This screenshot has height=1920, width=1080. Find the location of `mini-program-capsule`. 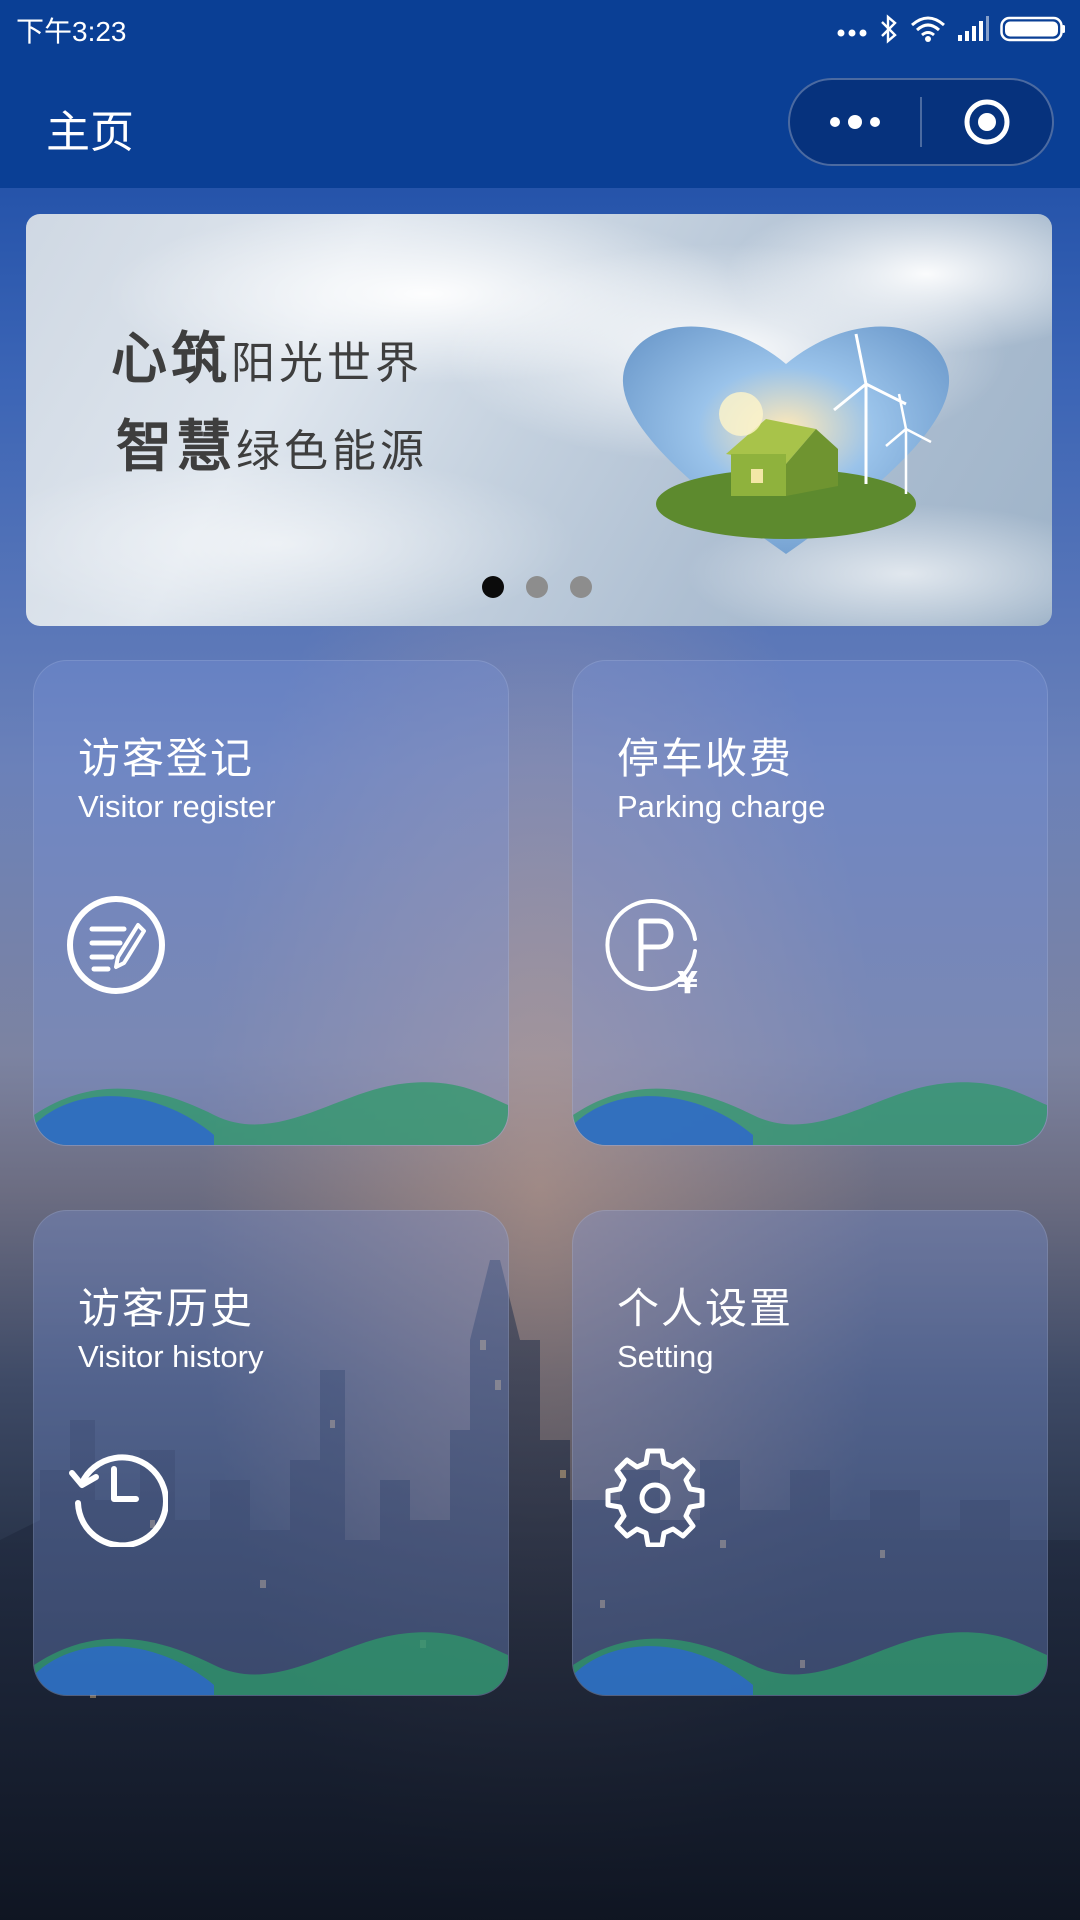

mini-program-capsule is located at coordinates (921, 122).